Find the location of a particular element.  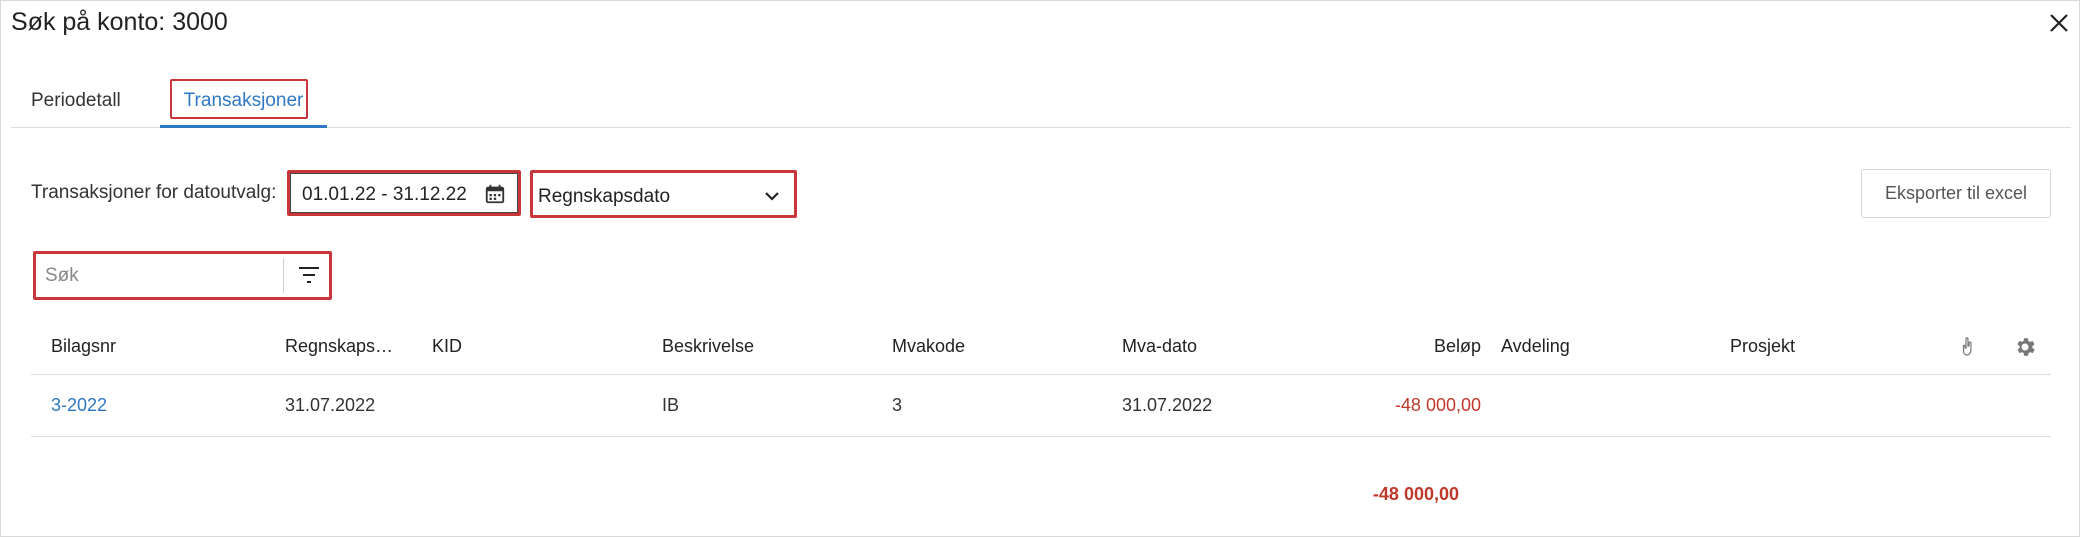

tab-bar: Periodetall Transaksjoner is located at coordinates (1041, 100).